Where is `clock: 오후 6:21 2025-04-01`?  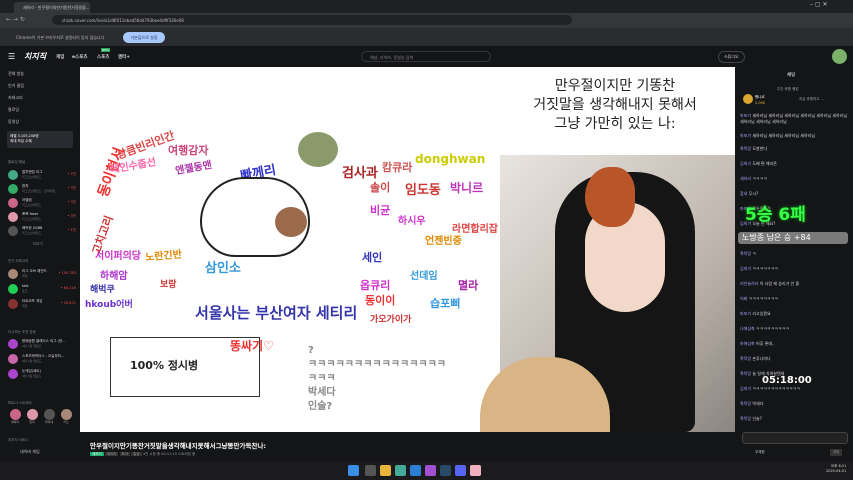
clock: 오후 6:21 2025-04-01 is located at coordinates (836, 468).